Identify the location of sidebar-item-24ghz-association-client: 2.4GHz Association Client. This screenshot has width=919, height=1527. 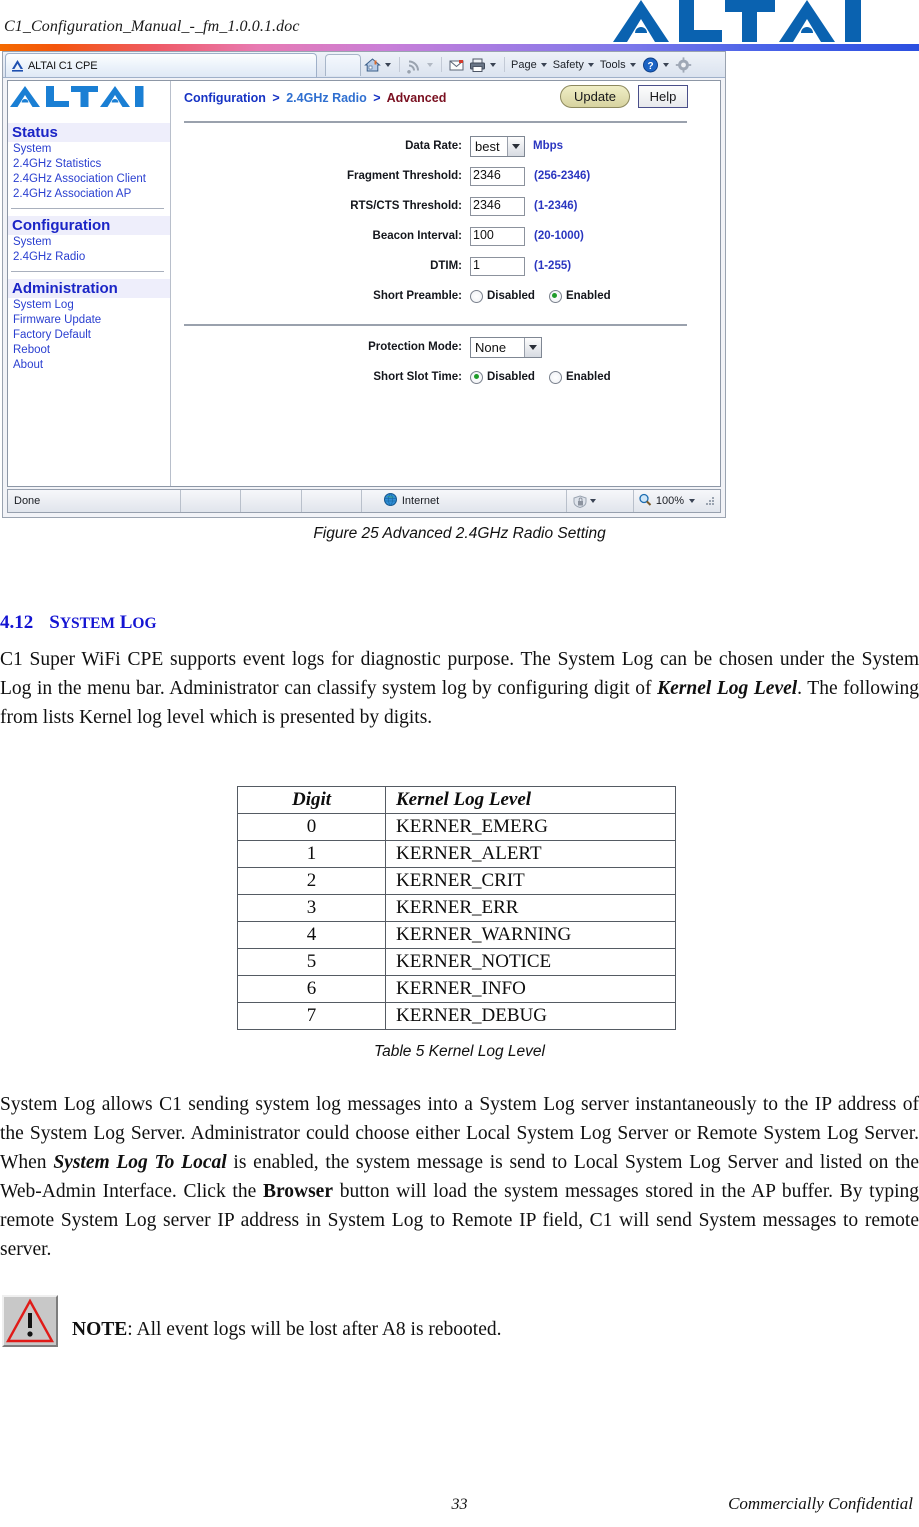
(89, 179).